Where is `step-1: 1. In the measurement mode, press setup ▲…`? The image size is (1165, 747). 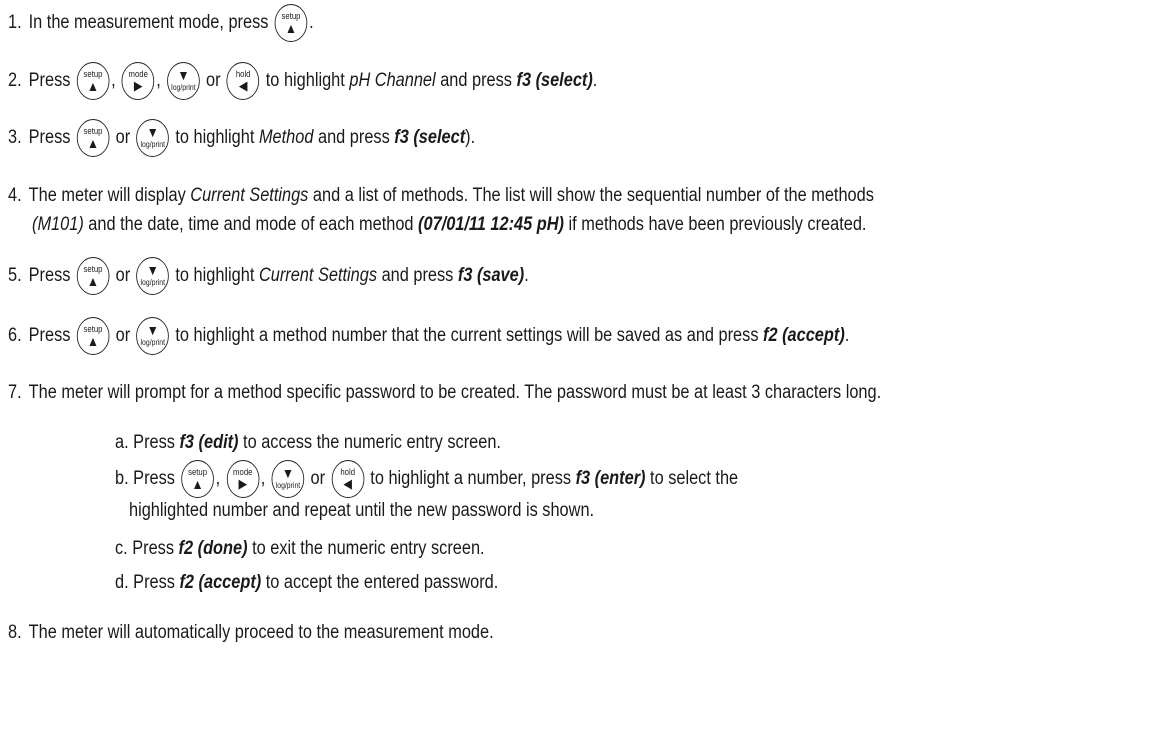 step-1: 1. In the measurement mode, press setup ▲… is located at coordinates (161, 23).